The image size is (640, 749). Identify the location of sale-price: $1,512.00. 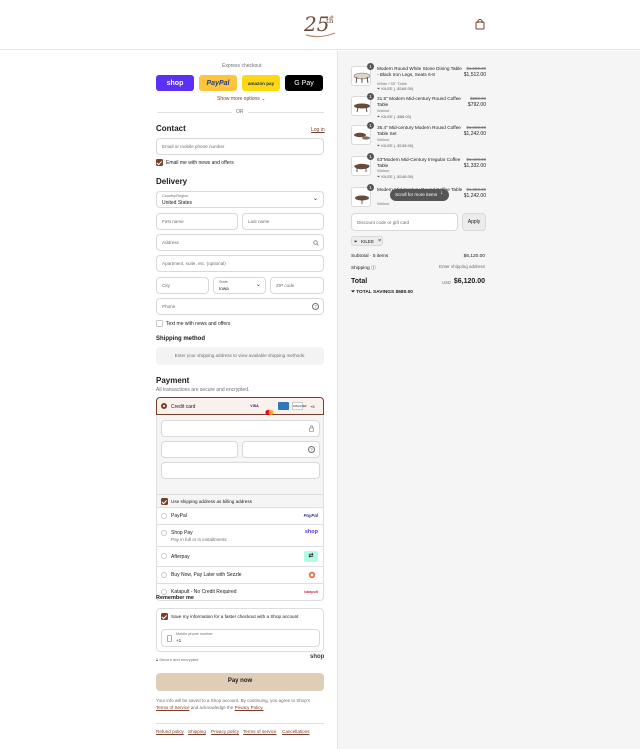
(474, 75).